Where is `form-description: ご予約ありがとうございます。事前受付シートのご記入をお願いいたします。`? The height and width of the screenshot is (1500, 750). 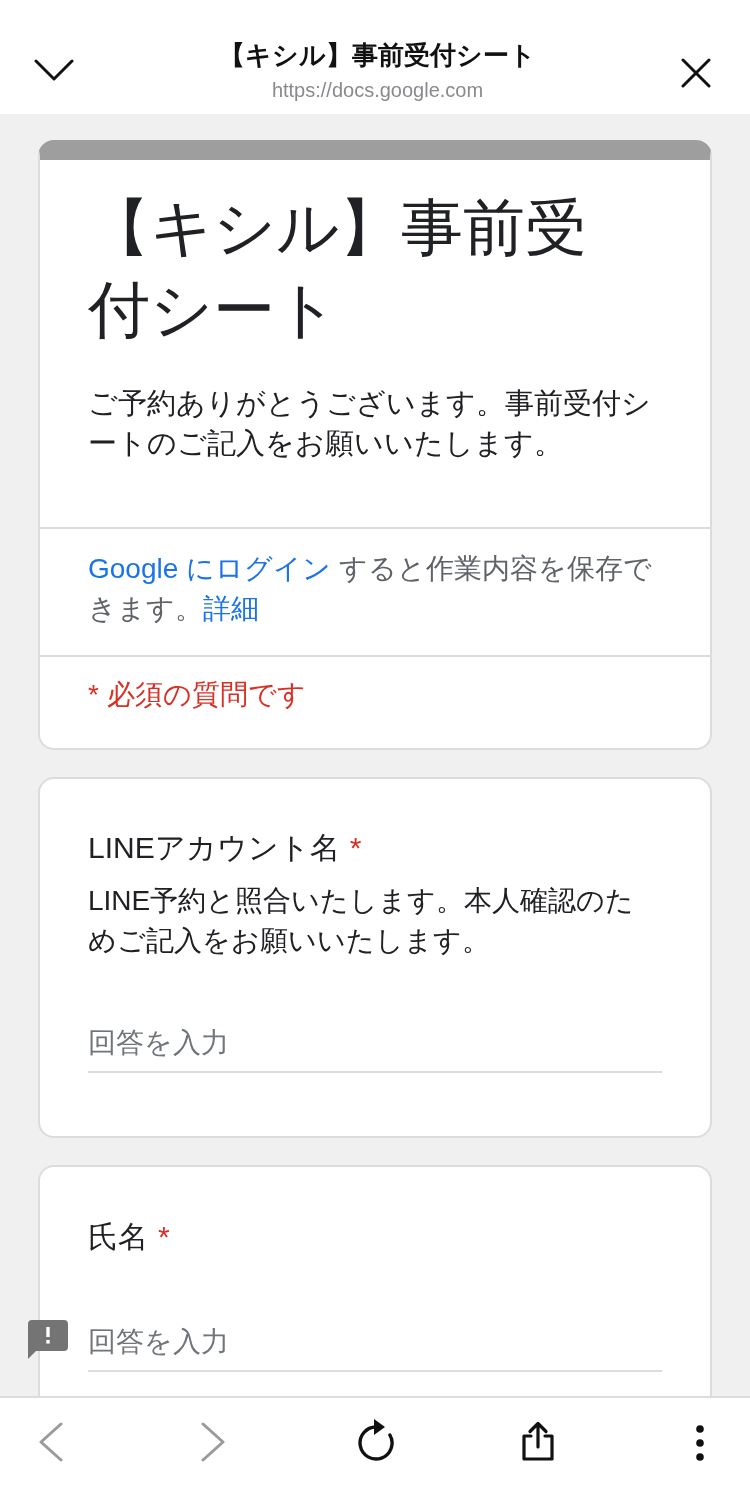 form-description: ご予約ありがとうございます。事前受付シートのご記入をお願いいたします。 is located at coordinates (370, 423).